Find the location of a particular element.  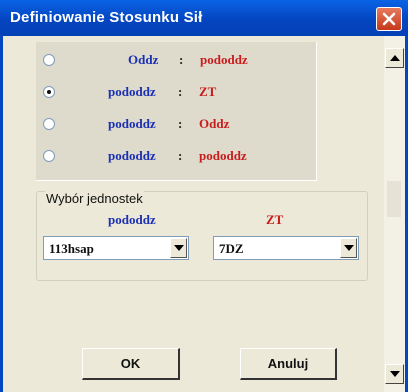

ratio-right-label: Oddz is located at coordinates (214, 123).